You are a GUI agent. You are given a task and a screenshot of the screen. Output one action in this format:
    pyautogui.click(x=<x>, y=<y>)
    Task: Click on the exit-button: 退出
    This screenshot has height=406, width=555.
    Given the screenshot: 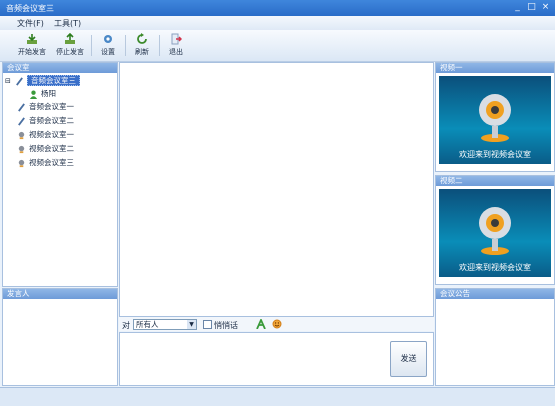 What is the action you would take?
    pyautogui.click(x=176, y=45)
    